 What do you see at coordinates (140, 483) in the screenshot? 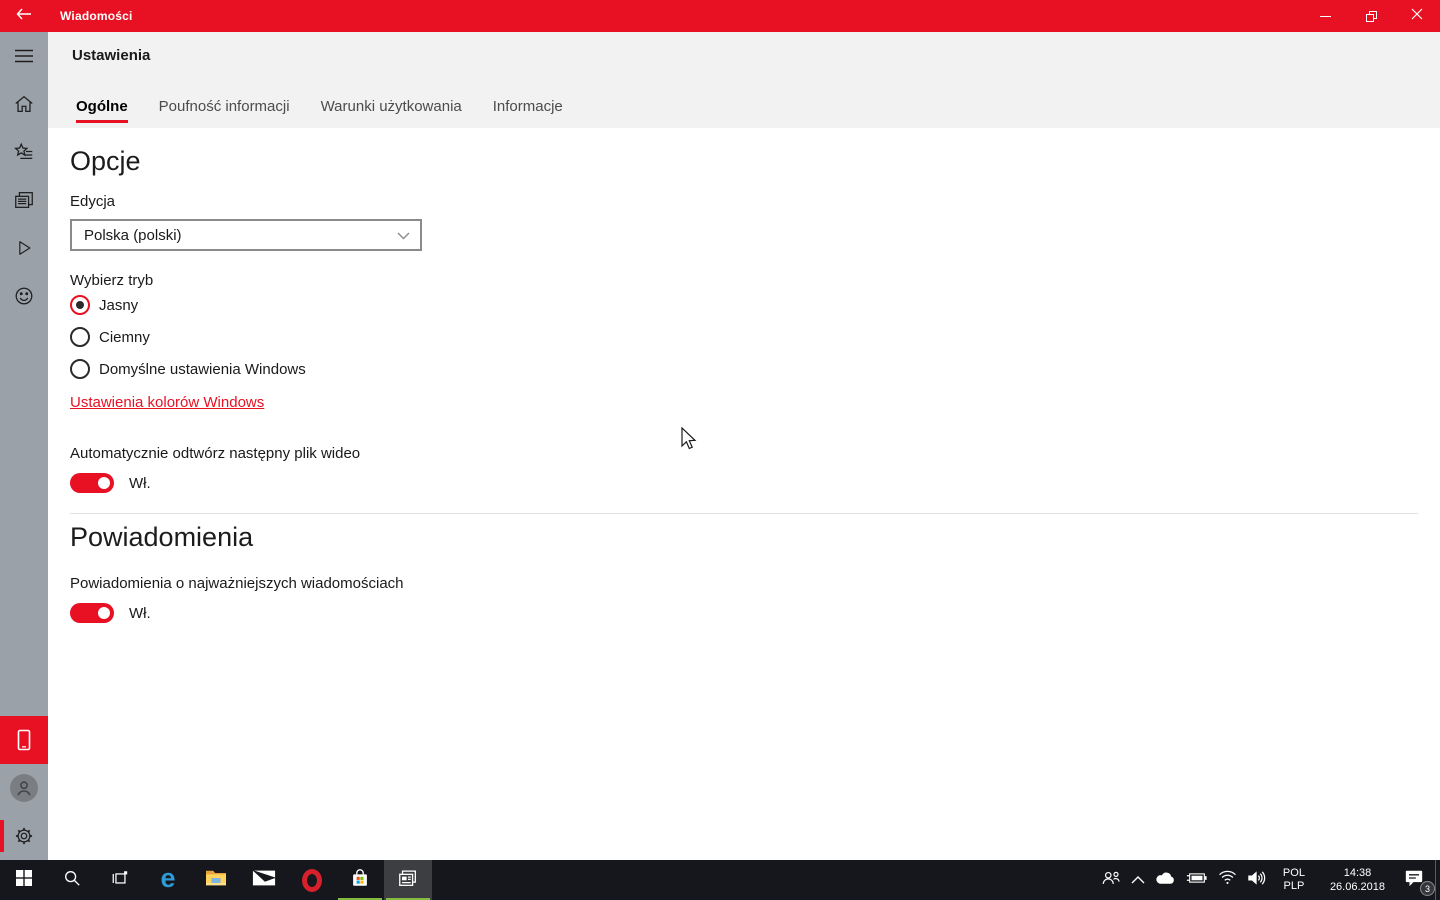
I see `autoplay-state: Wł.` at bounding box center [140, 483].